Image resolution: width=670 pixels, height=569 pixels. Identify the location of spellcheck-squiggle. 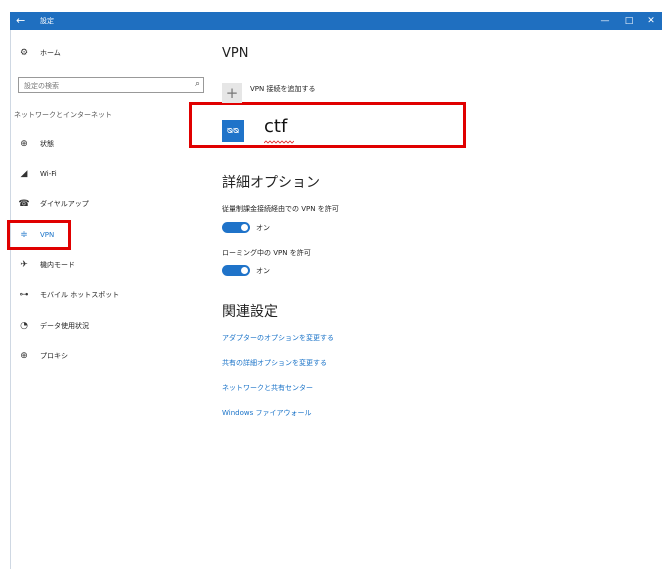
(279, 142).